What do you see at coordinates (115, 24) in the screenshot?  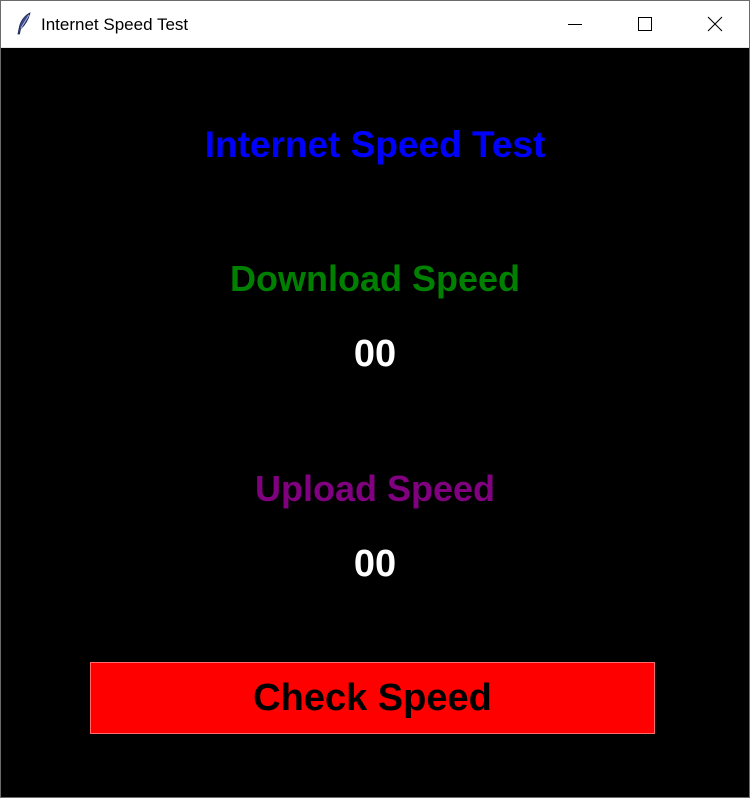 I see `window-title: Internet Speed Test` at bounding box center [115, 24].